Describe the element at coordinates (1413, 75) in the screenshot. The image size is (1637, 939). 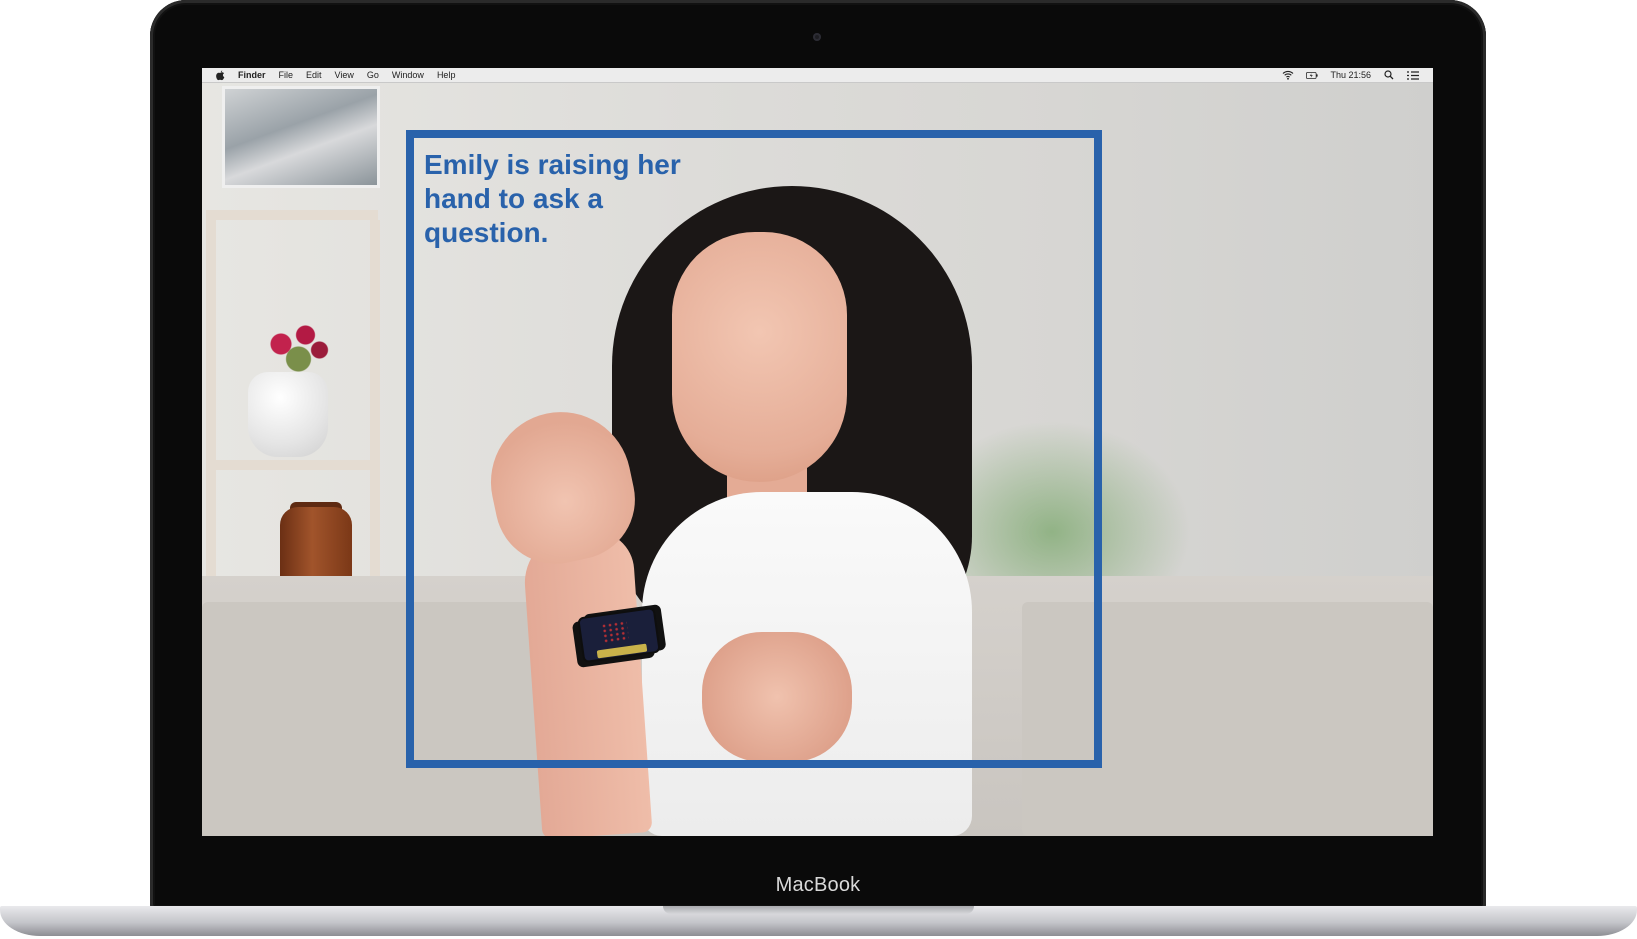
I see `list-icon` at that location.